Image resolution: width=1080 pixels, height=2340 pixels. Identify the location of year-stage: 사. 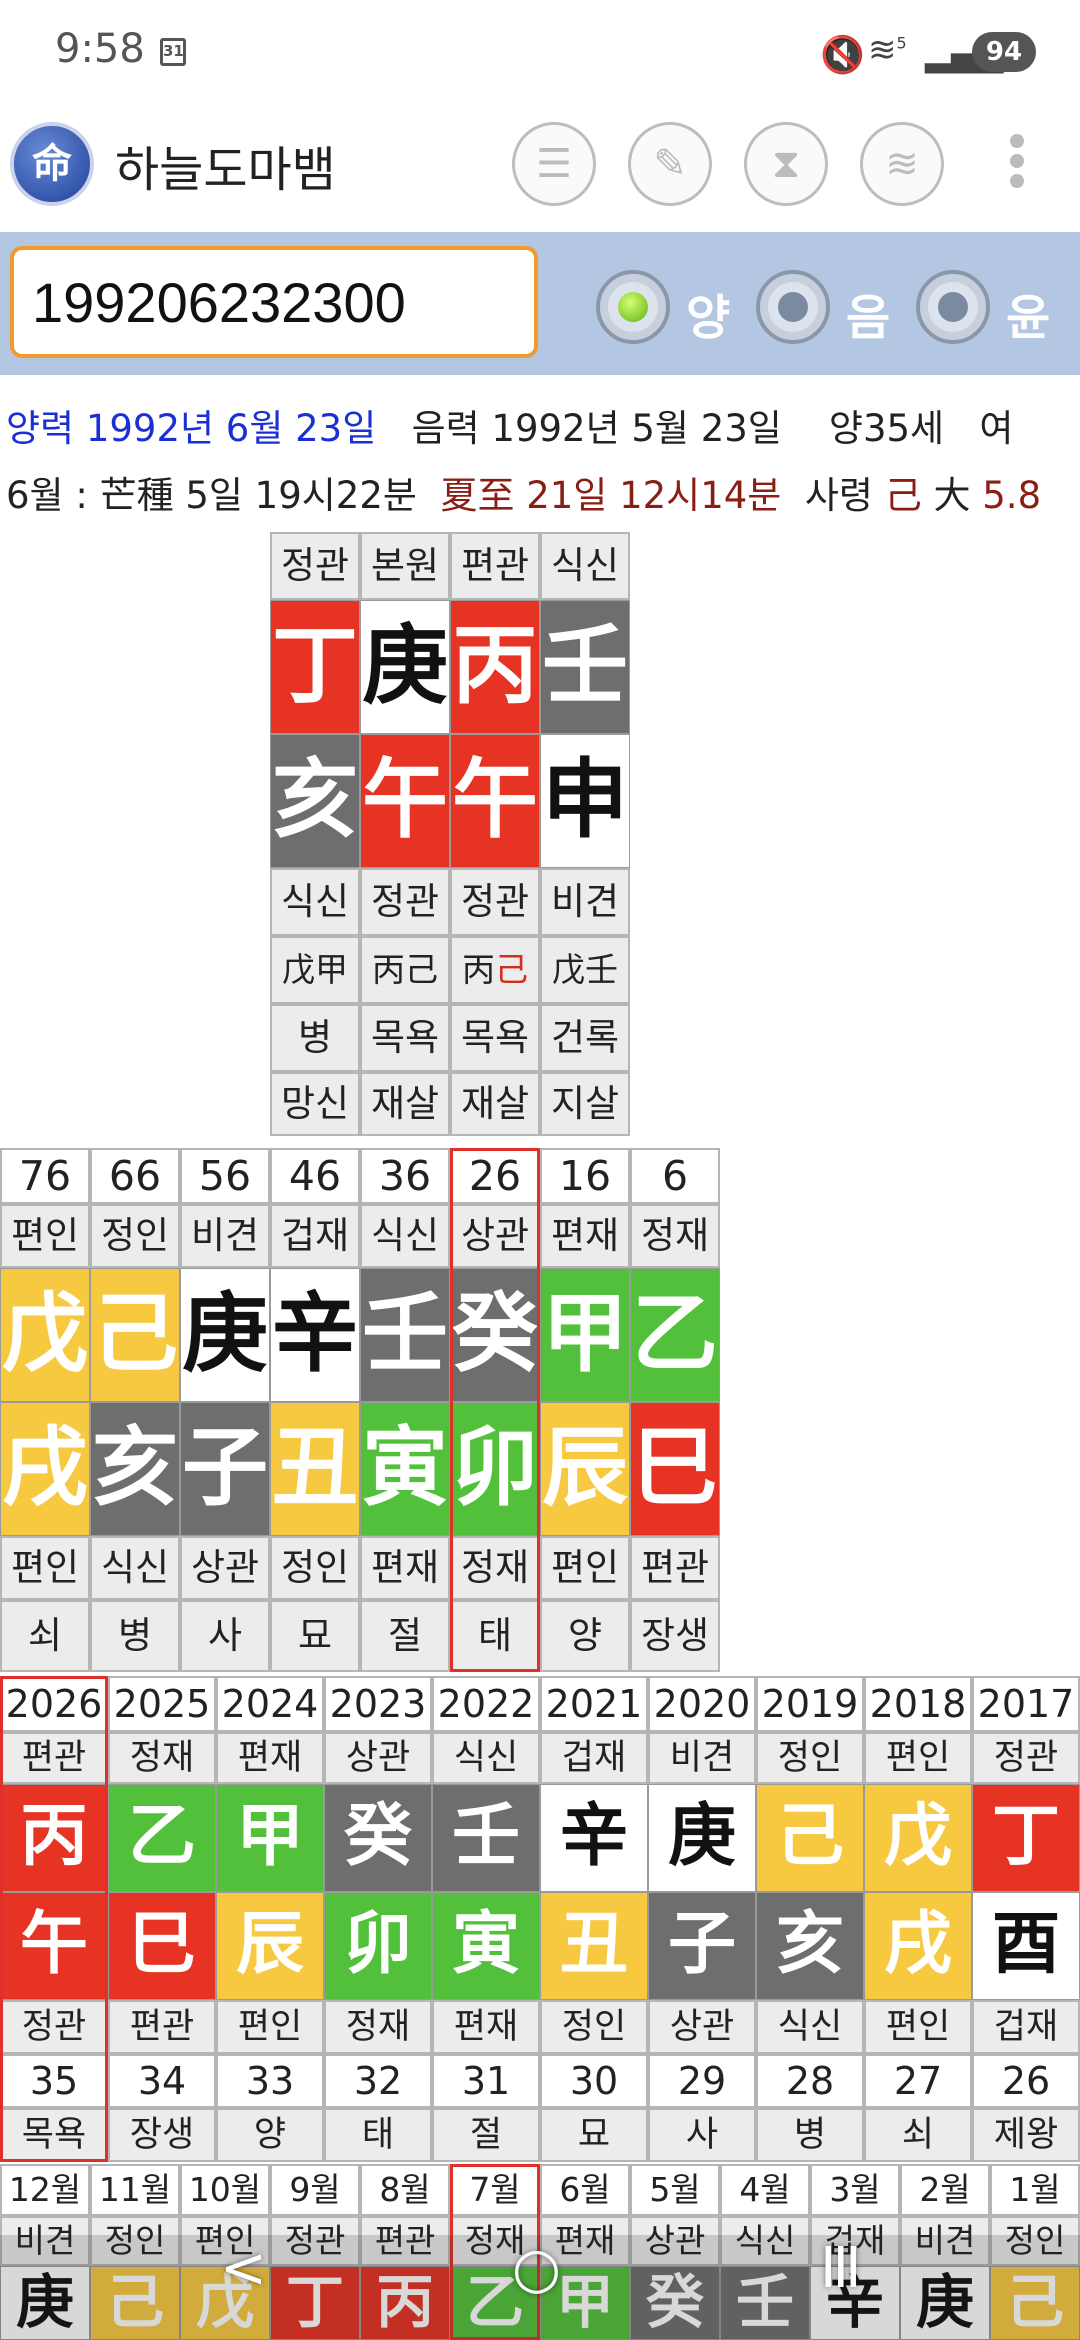
(702, 2135).